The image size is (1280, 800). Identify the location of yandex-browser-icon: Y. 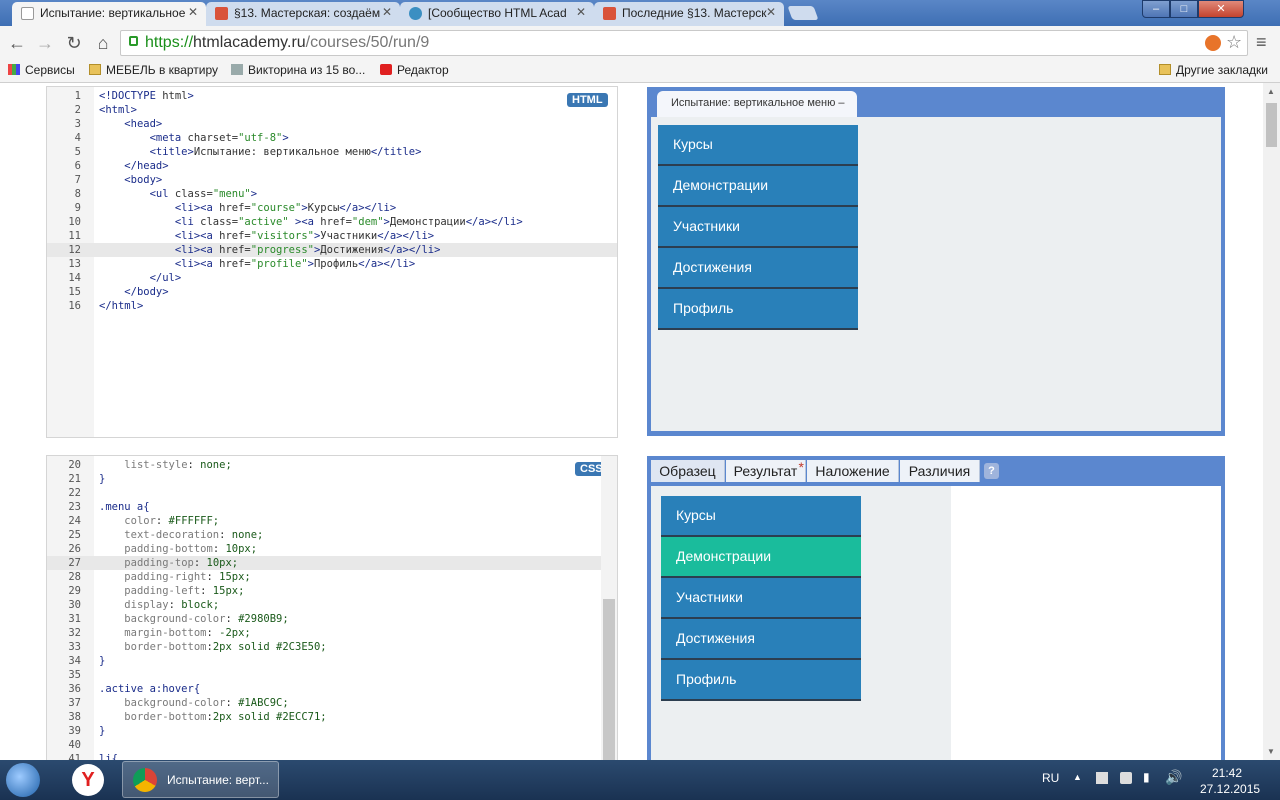
(88, 780).